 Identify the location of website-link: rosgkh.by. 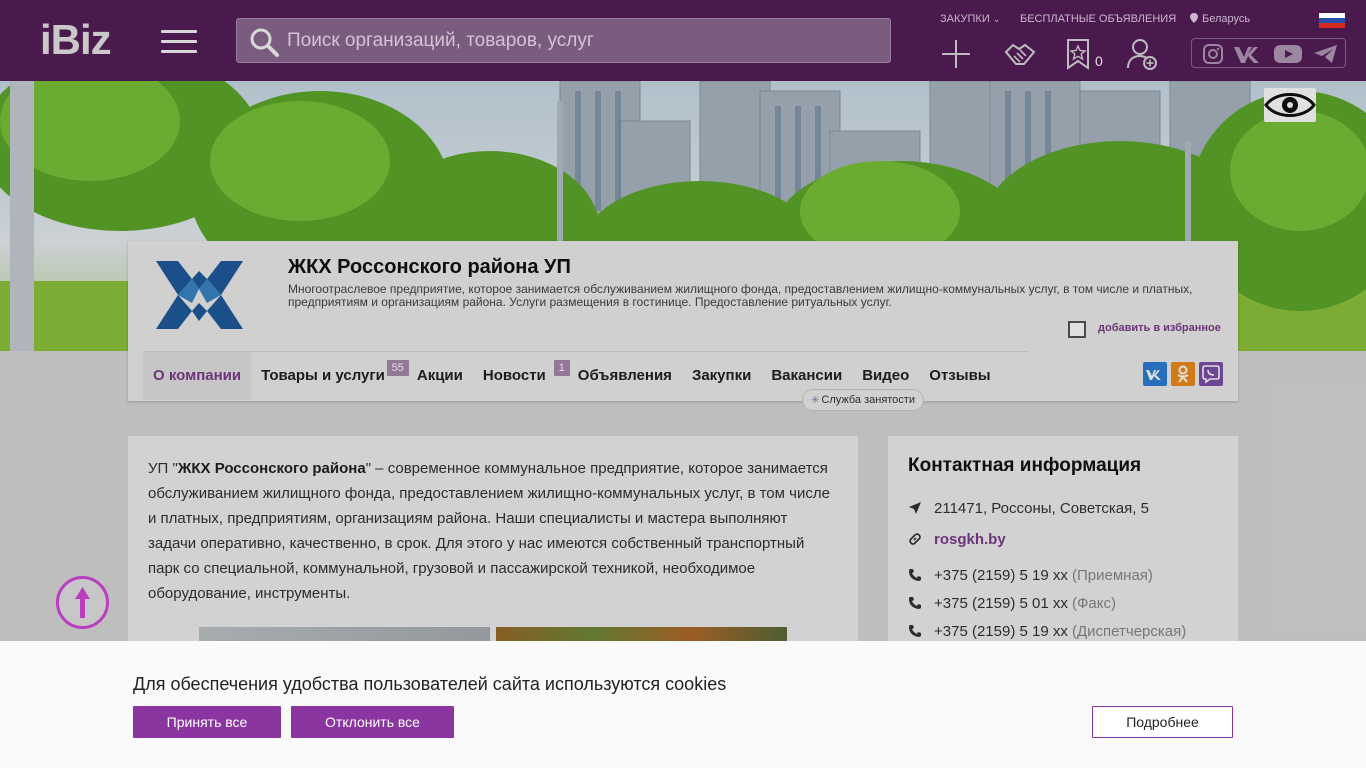
(970, 539).